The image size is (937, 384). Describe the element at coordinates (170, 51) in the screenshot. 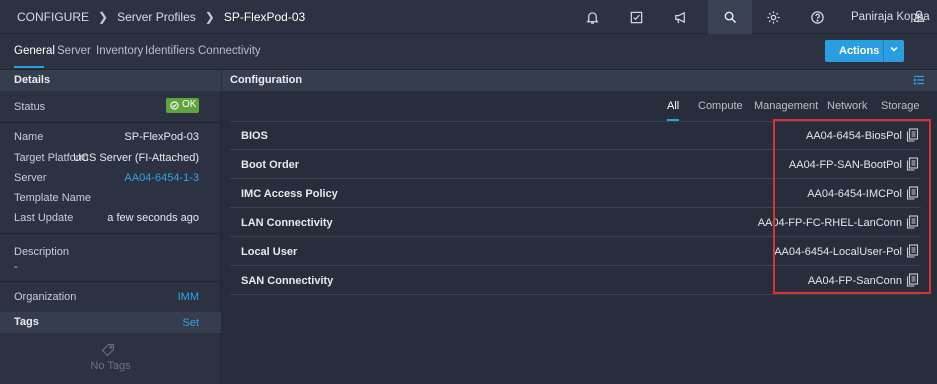

I see `tab-identifiers: Identifiers` at that location.